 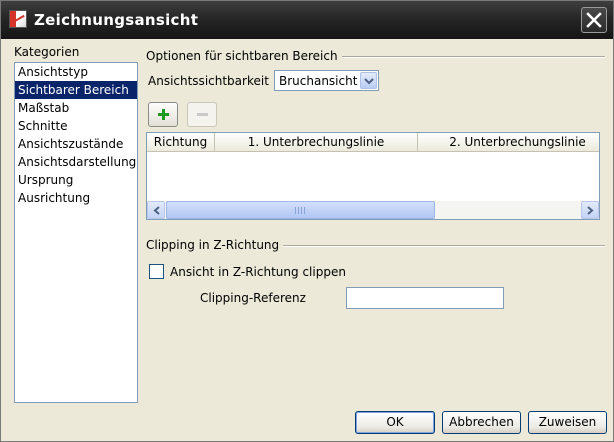 I want to click on scroll-thumb, so click(x=300, y=210).